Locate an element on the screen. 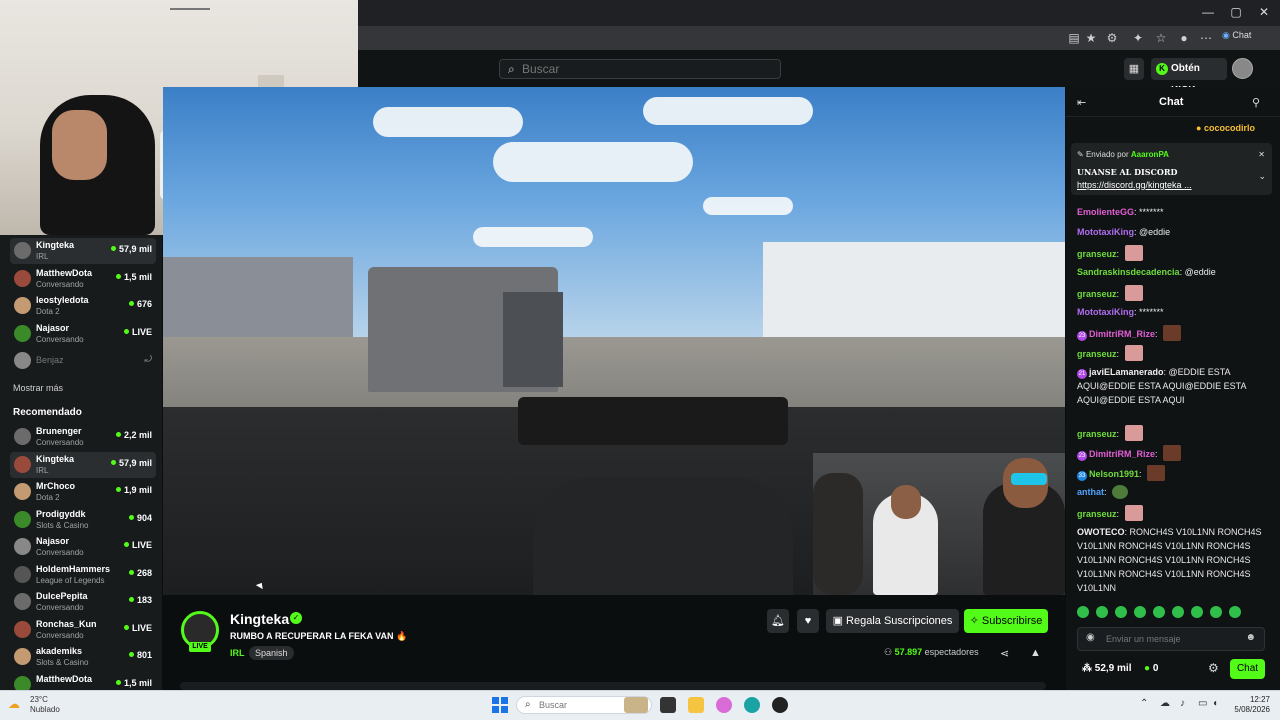  search-box: ⌕ is located at coordinates (640, 69).